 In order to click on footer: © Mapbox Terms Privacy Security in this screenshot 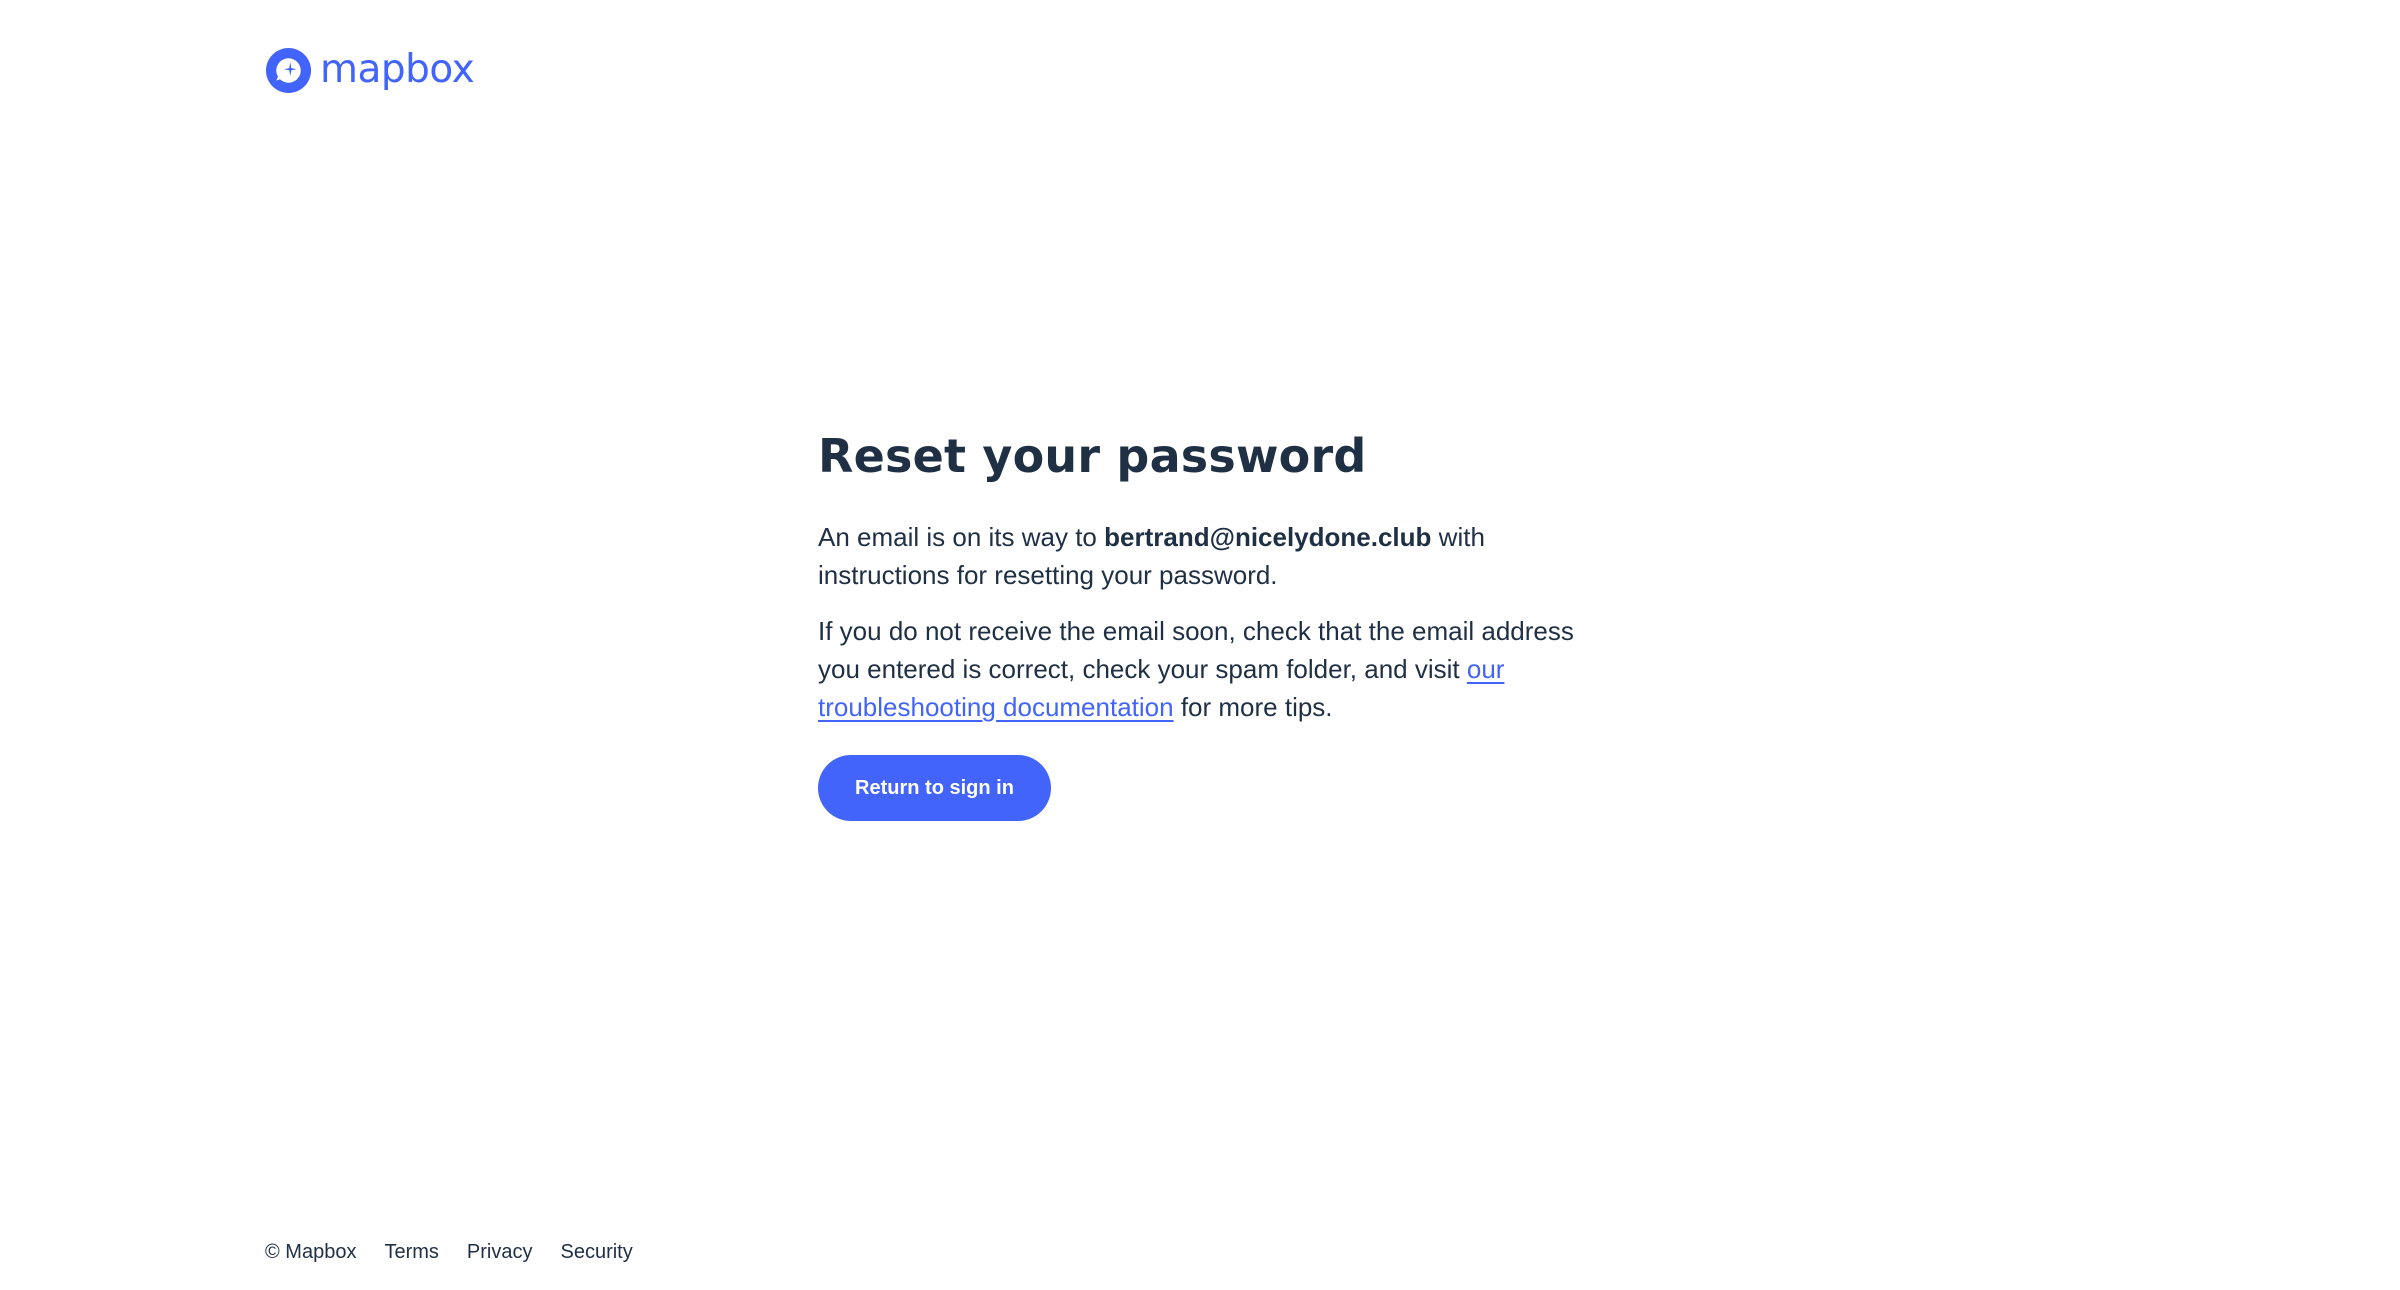, I will do `click(463, 1252)`.